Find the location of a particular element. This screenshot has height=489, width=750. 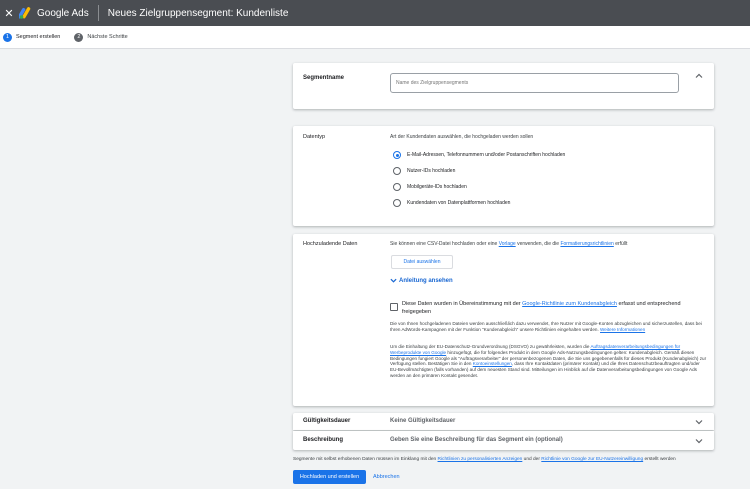

header-divider is located at coordinates (98, 13).